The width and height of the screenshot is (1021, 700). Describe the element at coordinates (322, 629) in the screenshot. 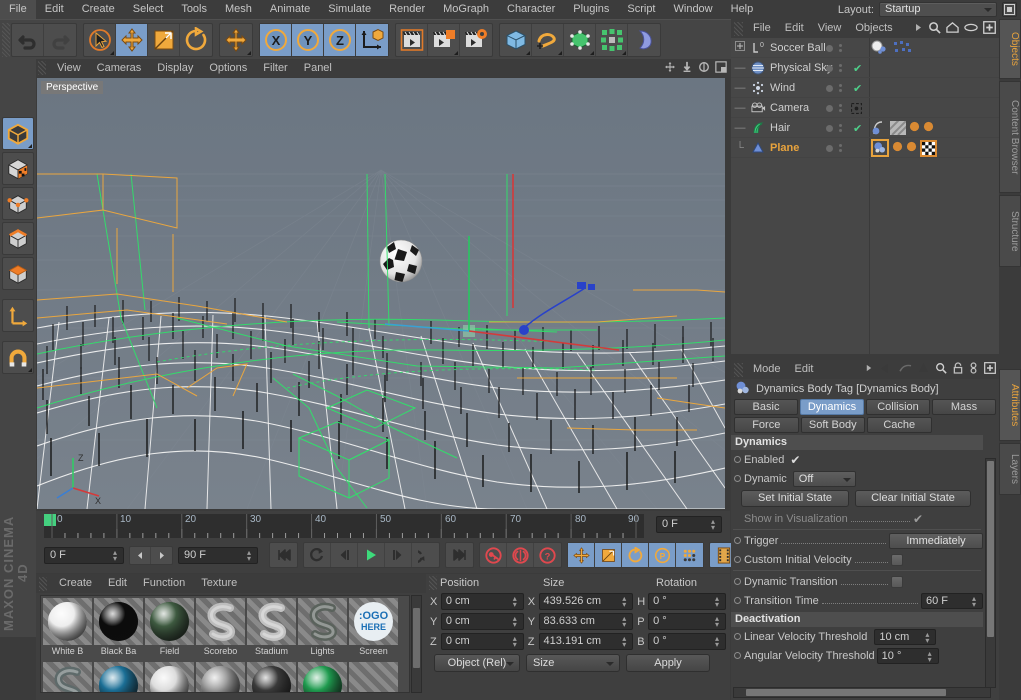

I see `material-cell: Lights` at that location.